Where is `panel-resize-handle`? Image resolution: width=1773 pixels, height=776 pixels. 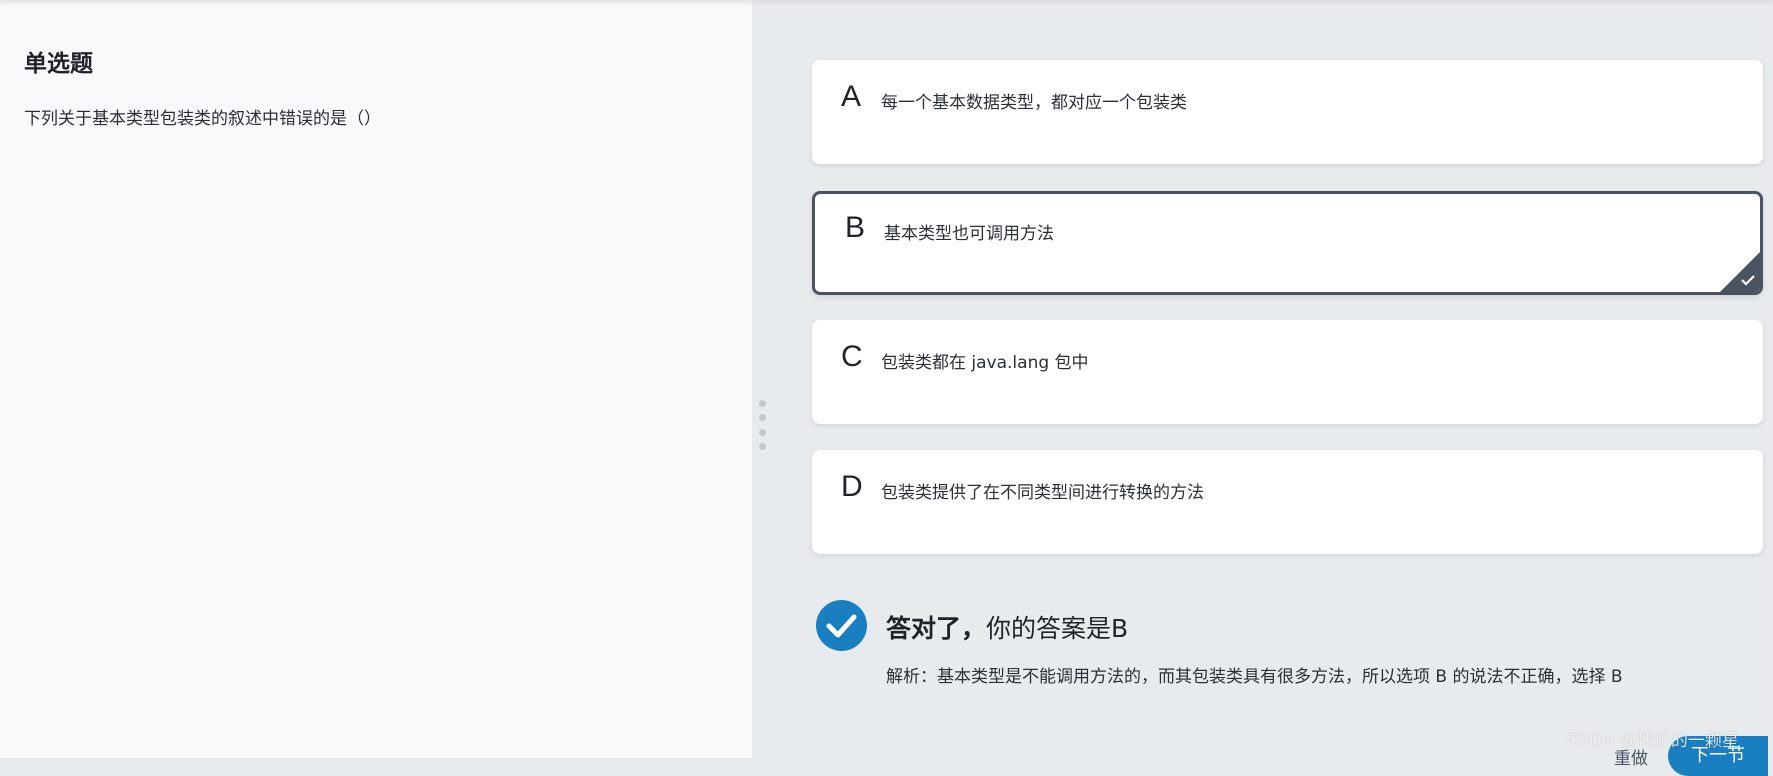 panel-resize-handle is located at coordinates (762, 425).